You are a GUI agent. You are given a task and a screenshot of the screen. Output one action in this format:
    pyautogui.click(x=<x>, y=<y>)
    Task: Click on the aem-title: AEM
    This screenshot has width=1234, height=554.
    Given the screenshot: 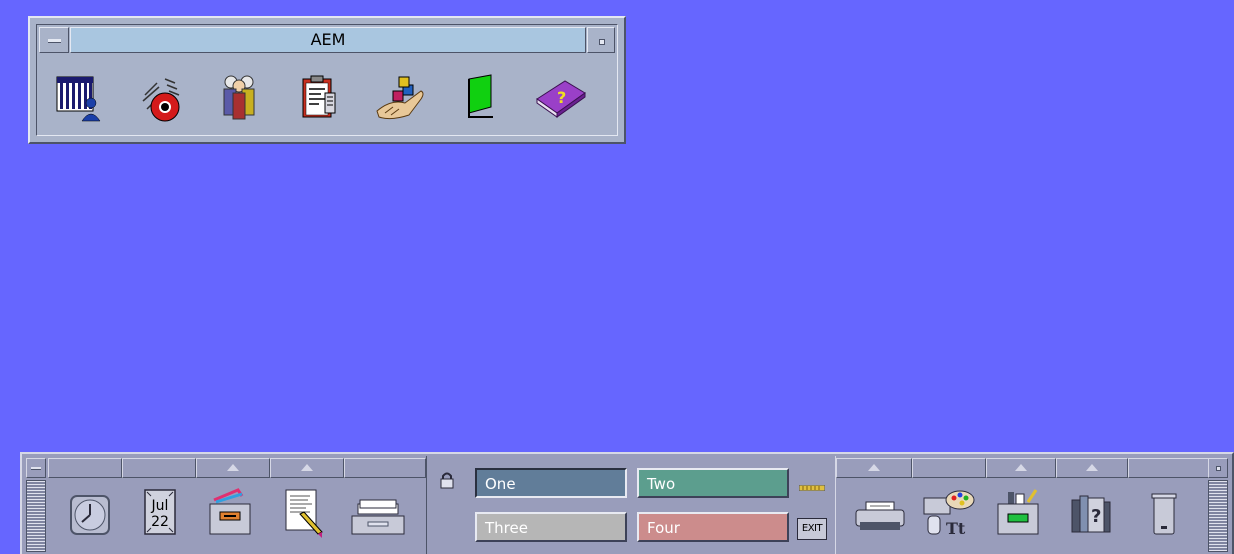 What is the action you would take?
    pyautogui.click(x=328, y=40)
    